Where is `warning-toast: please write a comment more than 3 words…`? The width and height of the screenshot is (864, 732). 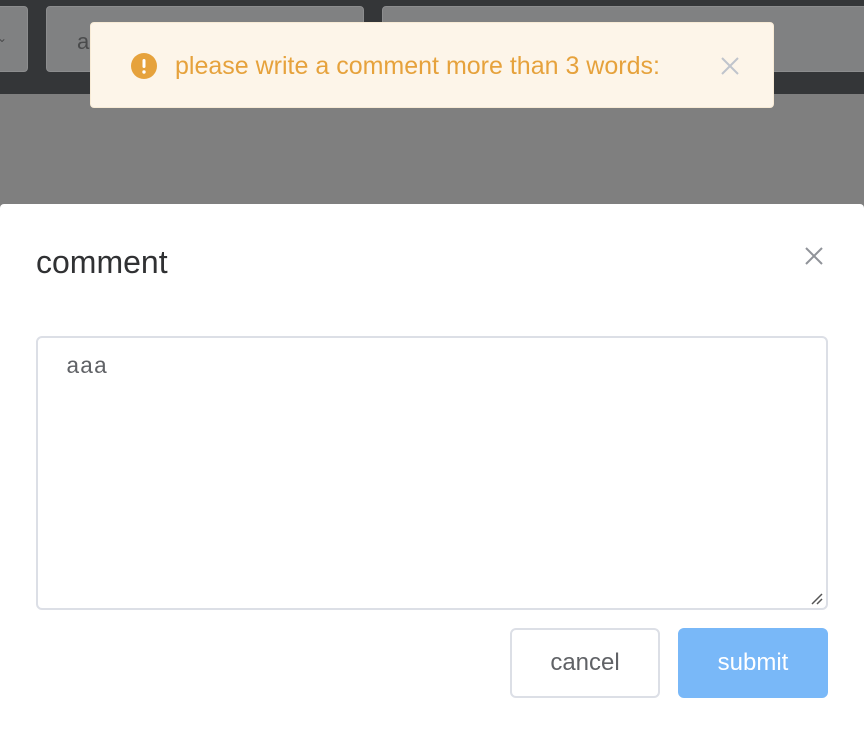
warning-toast: please write a comment more than 3 words… is located at coordinates (432, 65).